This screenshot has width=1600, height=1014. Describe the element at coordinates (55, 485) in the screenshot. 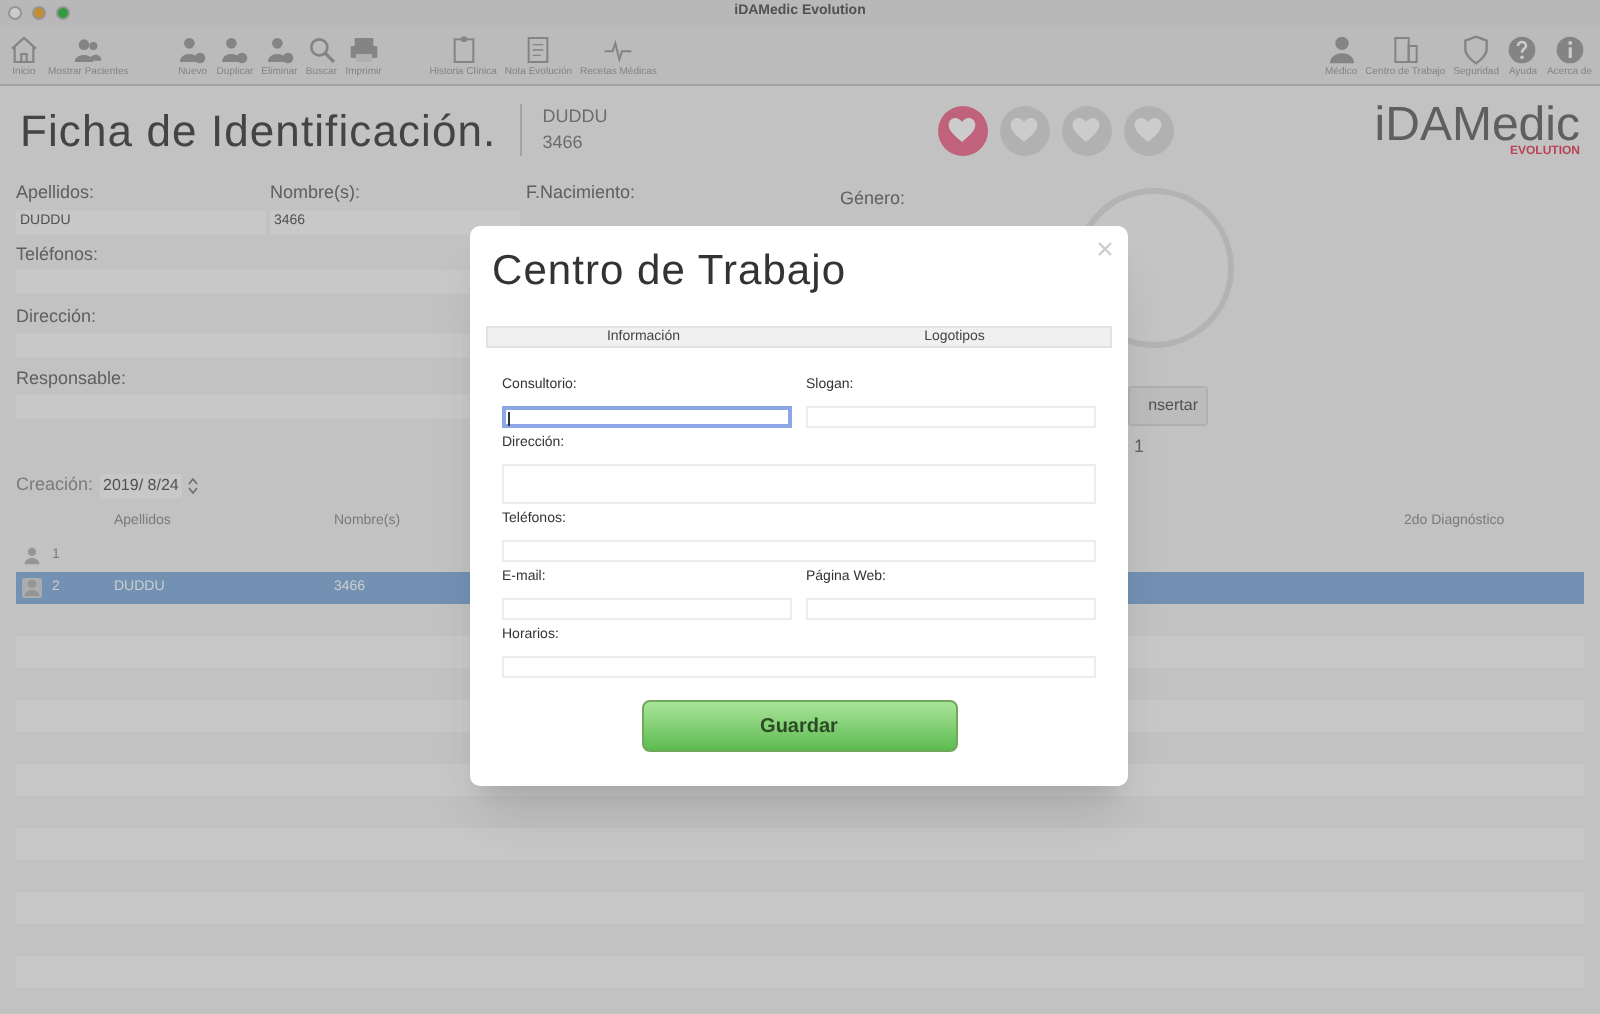

I see `field-label: Creación:` at that location.